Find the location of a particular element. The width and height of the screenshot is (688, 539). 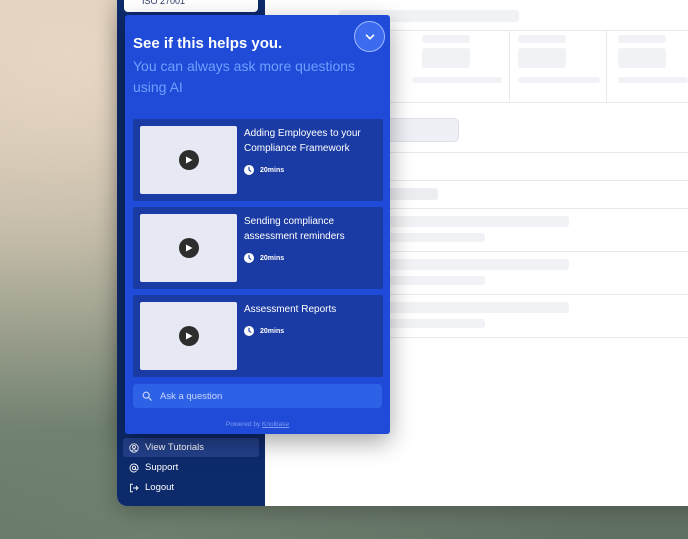

tutorial-title: Sending compliance assessment reminders is located at coordinates (311, 229).